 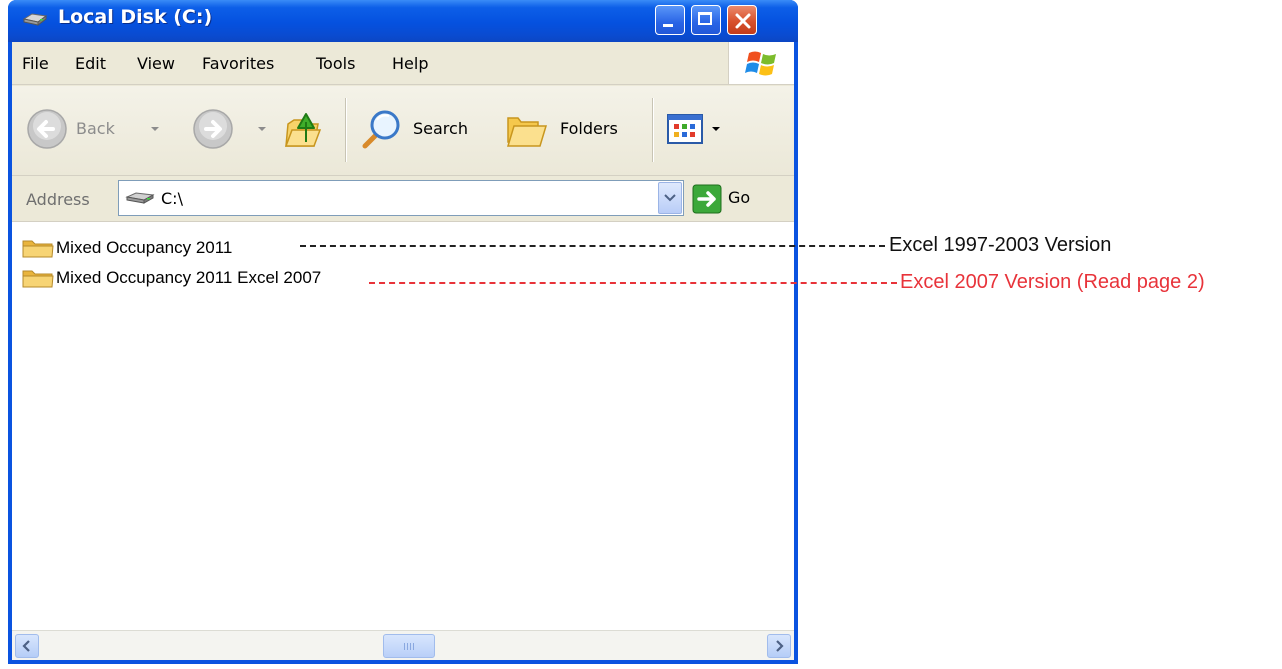 I want to click on address-label: Address, so click(x=58, y=199).